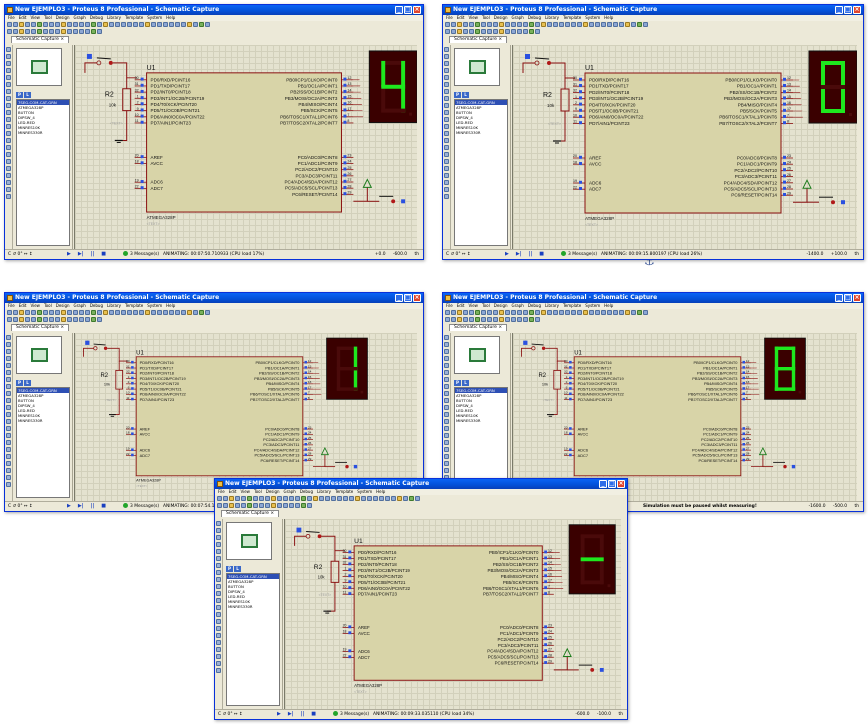 The width and height of the screenshot is (868, 724). Describe the element at coordinates (478, 327) in the screenshot. I see `tab-schematic-capture: Schematic Capture ×` at that location.